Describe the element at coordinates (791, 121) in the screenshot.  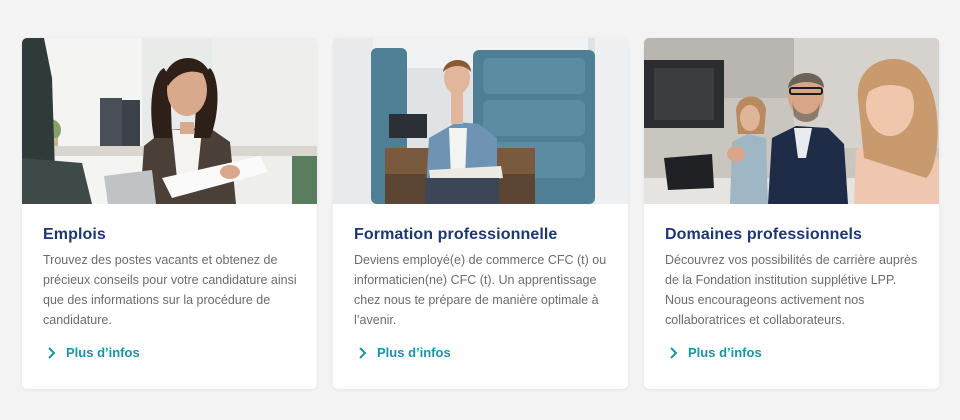
I see `team-meeting-photo` at that location.